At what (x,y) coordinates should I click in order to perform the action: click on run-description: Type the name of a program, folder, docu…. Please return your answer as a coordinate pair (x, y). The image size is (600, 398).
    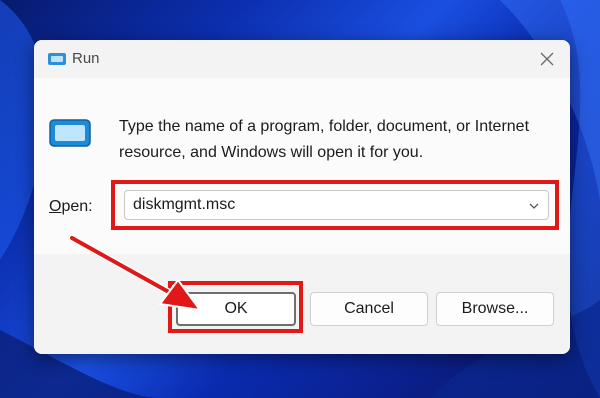
    Looking at the image, I should click on (324, 139).